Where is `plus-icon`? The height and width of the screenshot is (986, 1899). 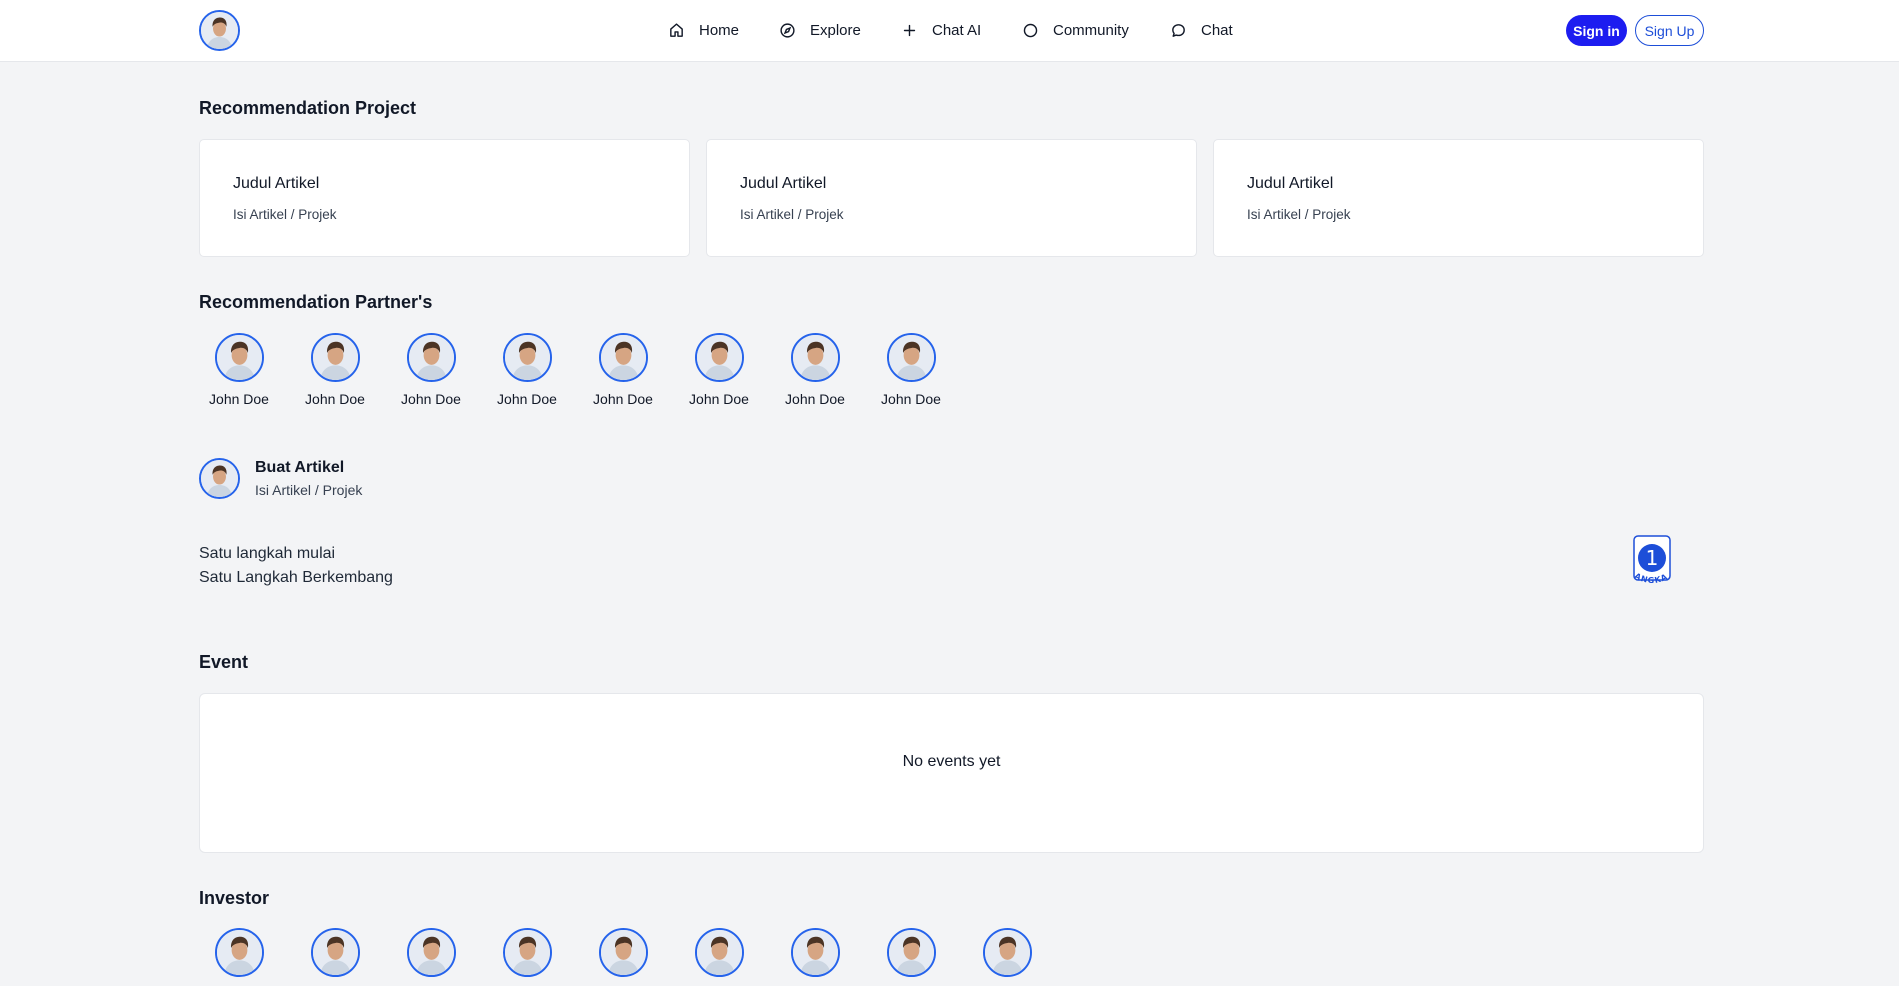 plus-icon is located at coordinates (909, 30).